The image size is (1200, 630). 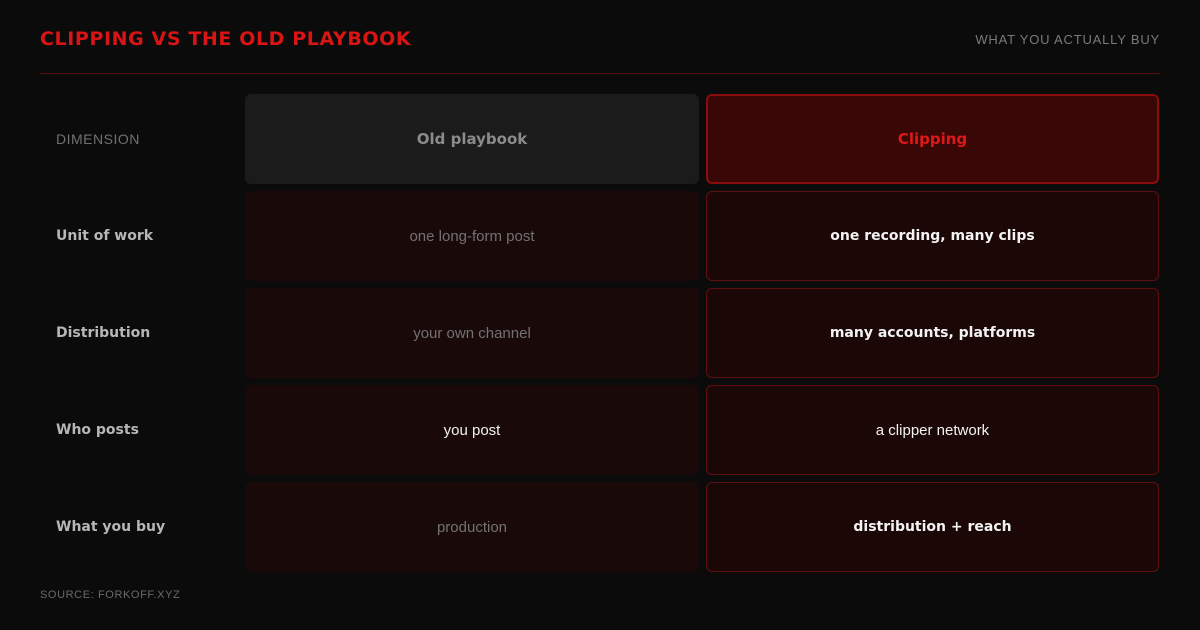 I want to click on clipping-cell-what-you-buy: distribution + reach, so click(x=932, y=527).